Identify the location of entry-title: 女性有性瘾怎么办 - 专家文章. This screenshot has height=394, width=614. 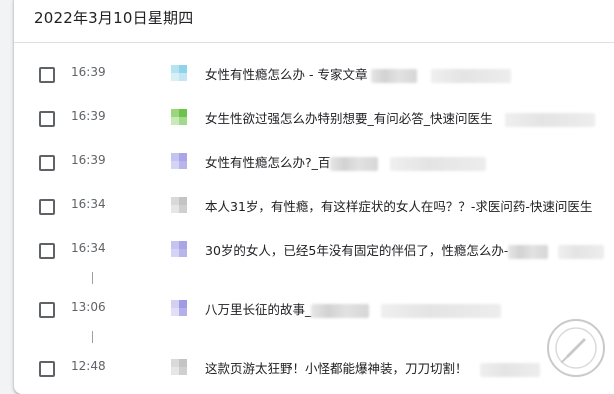
(286, 74).